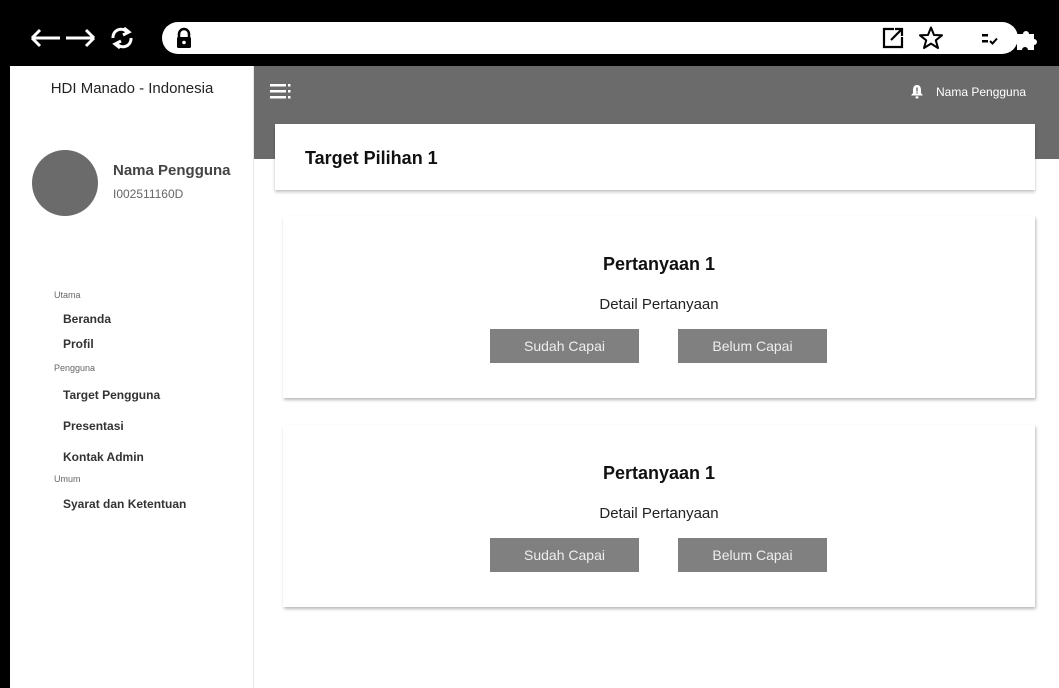 The height and width of the screenshot is (688, 1059). I want to click on bell-icon, so click(917, 91).